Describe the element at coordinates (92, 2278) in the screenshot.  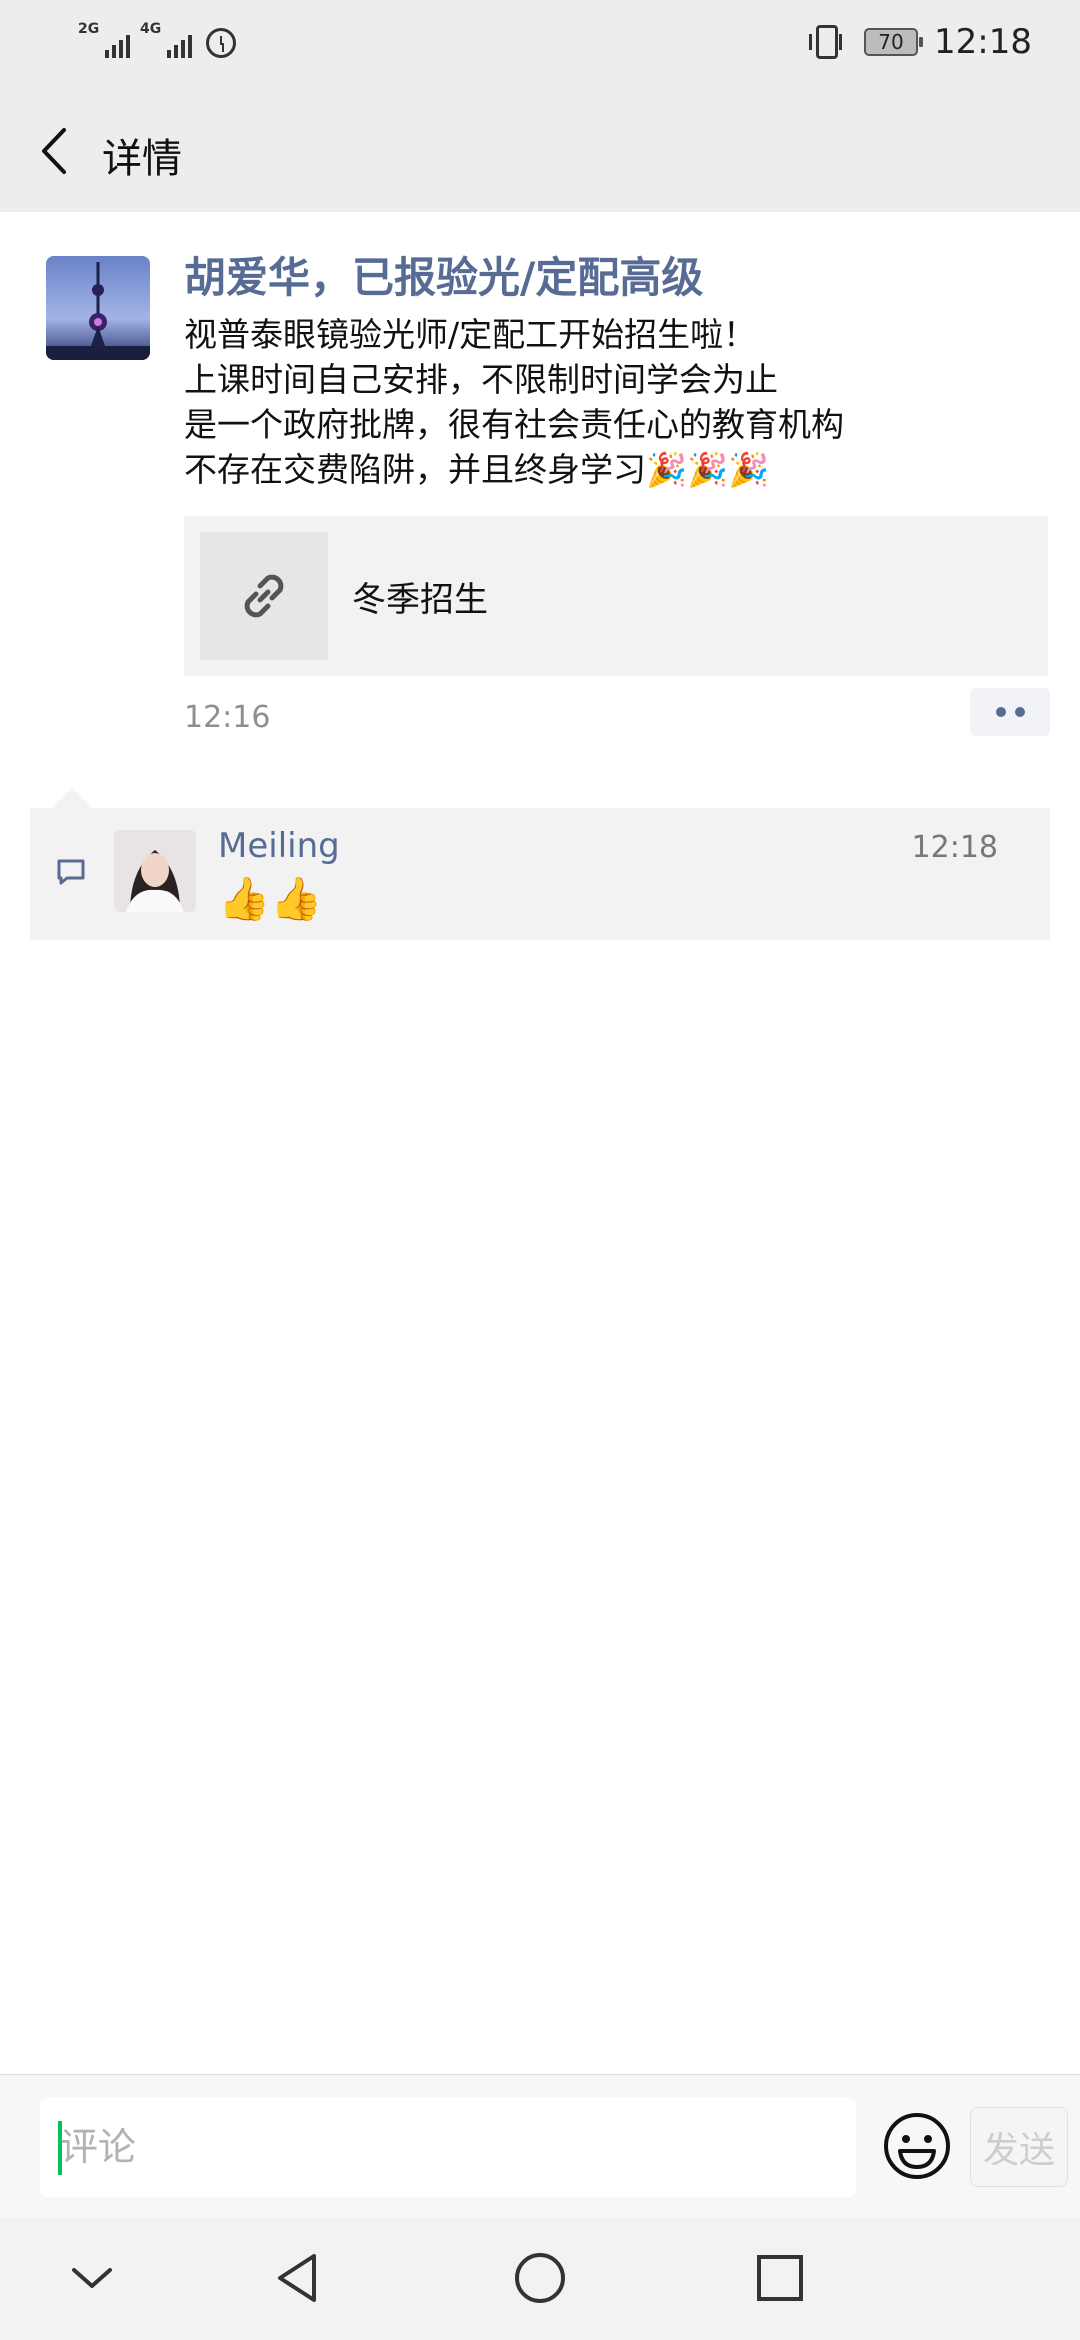
I see `chevron-down-icon` at that location.